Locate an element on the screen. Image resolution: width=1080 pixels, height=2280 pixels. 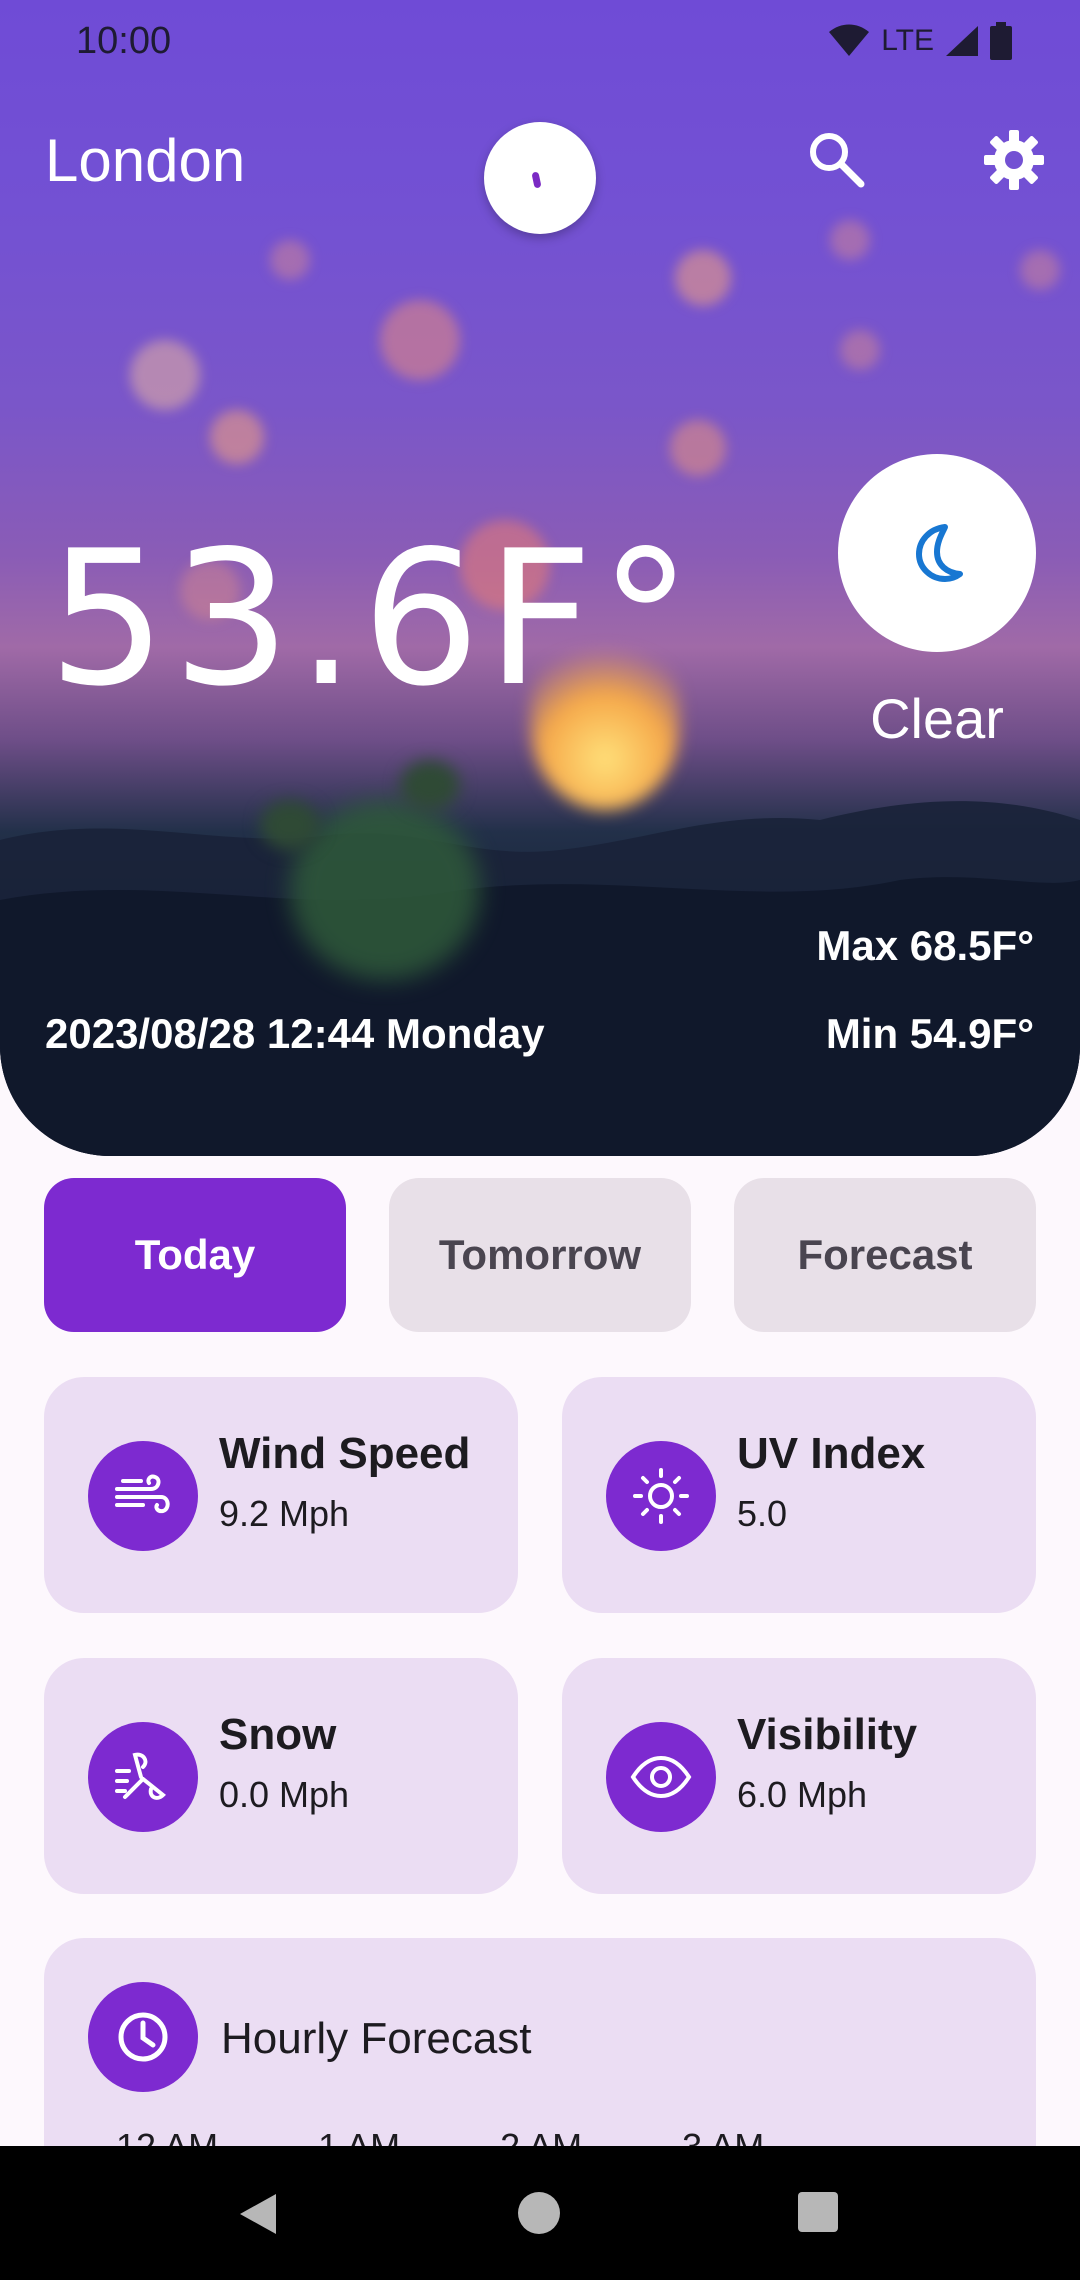
battery-icon is located at coordinates (1001, 41).